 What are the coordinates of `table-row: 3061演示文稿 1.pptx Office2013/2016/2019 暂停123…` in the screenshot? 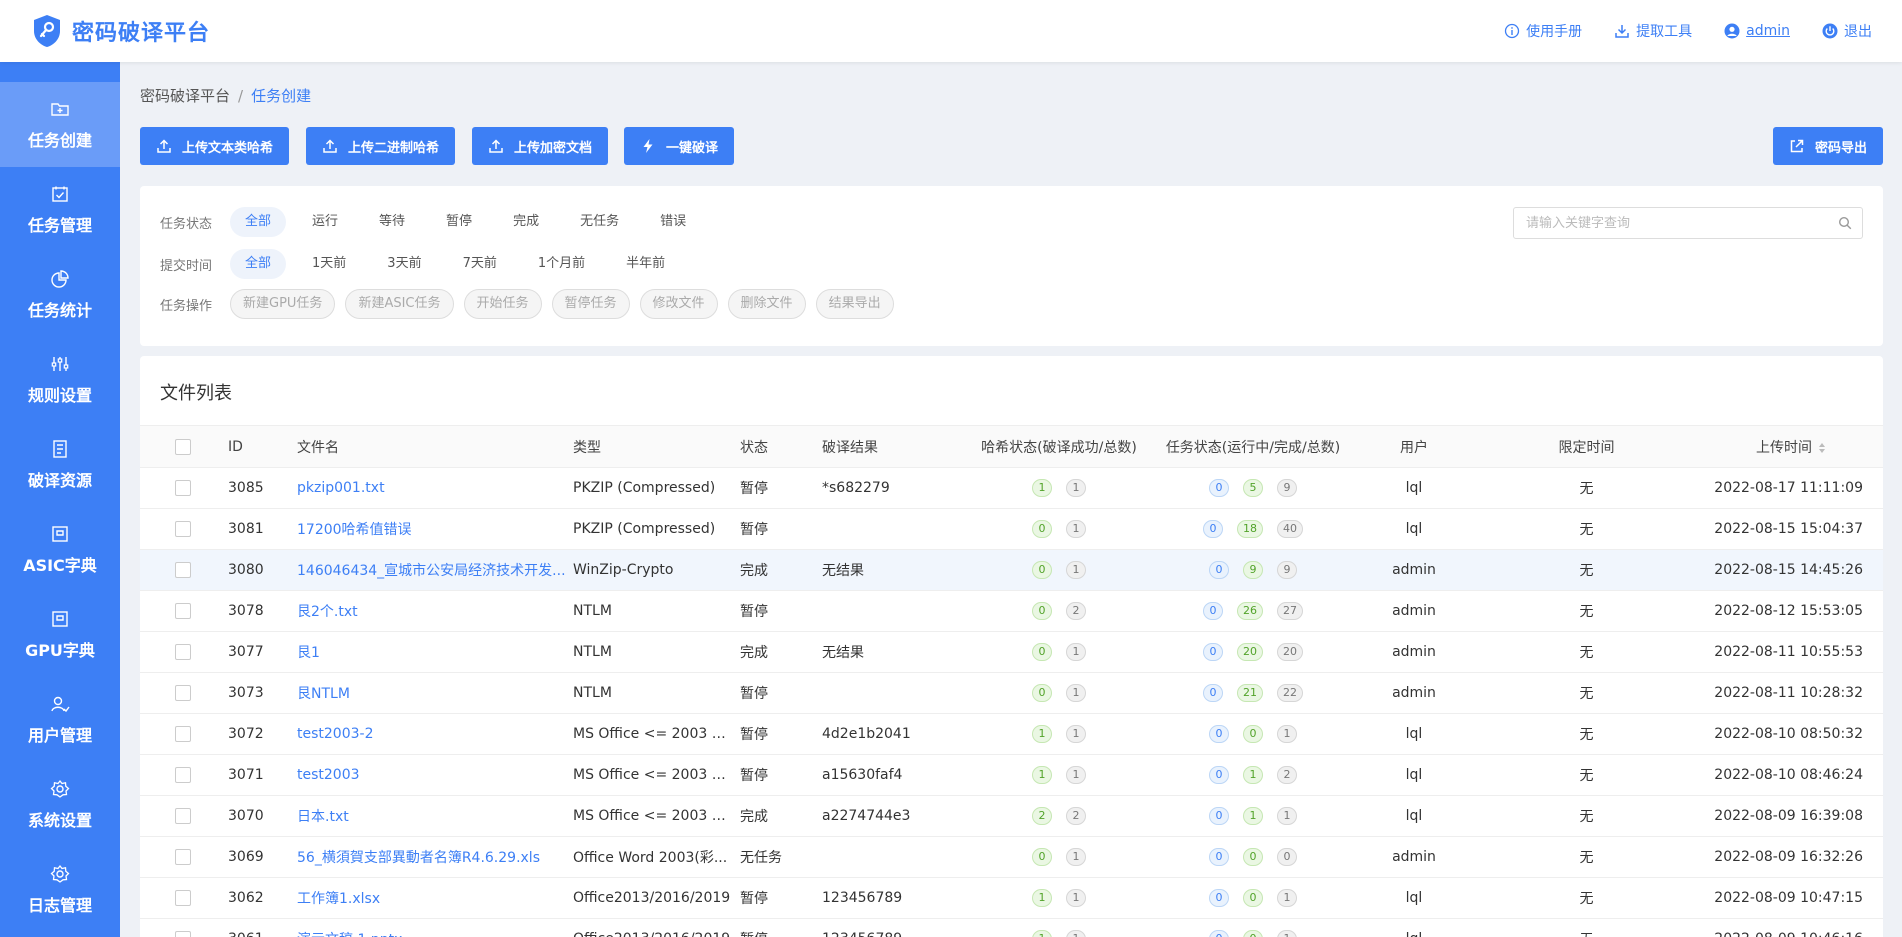 It's located at (1011, 927).